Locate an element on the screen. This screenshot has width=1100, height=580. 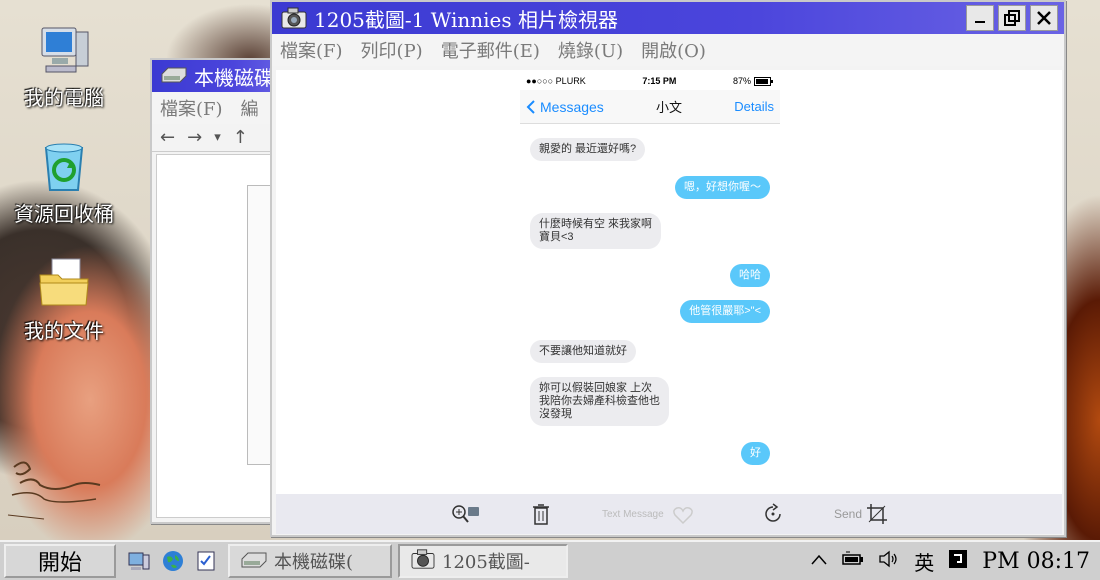
zoom-icon is located at coordinates (465, 514).